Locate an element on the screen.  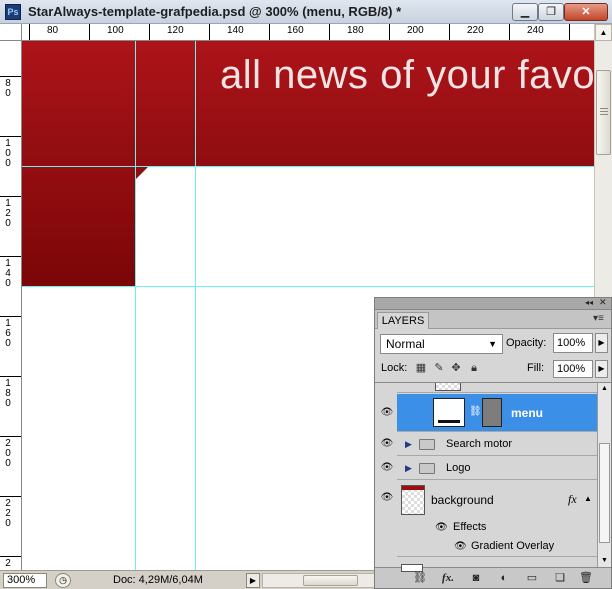
minimize-button: ▁ is located at coordinates (525, 12).